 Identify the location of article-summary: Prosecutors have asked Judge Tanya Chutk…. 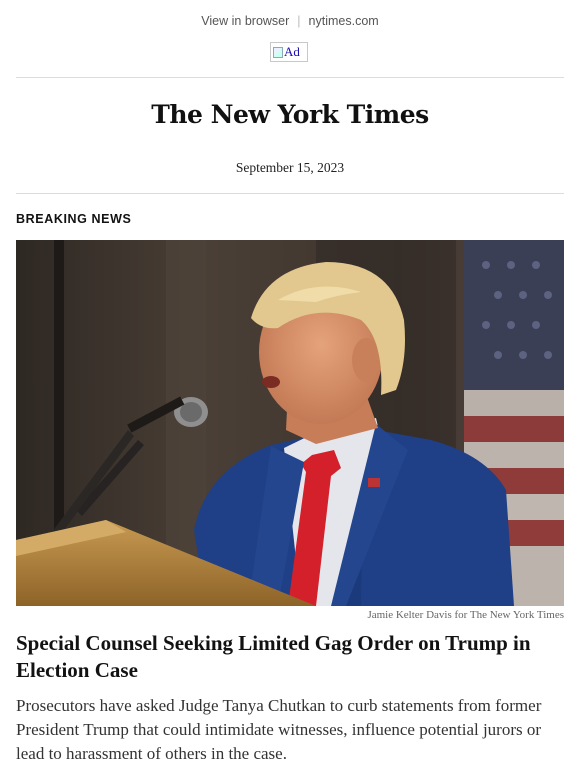
(279, 729).